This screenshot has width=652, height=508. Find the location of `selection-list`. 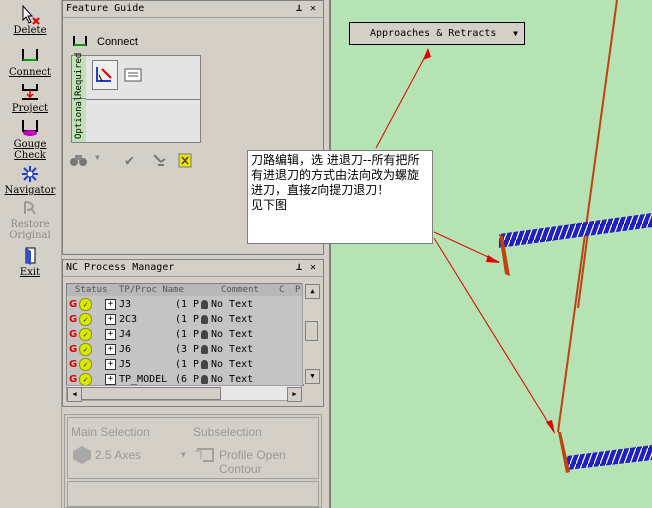

selection-list is located at coordinates (193, 494).